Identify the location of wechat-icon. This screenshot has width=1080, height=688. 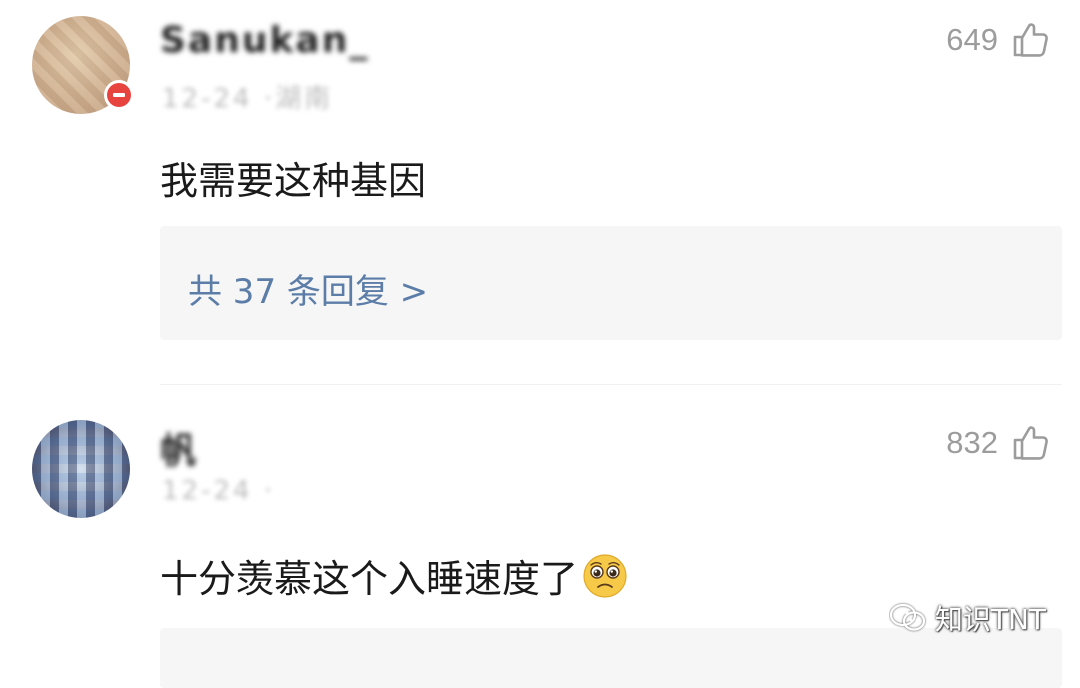
(907, 617).